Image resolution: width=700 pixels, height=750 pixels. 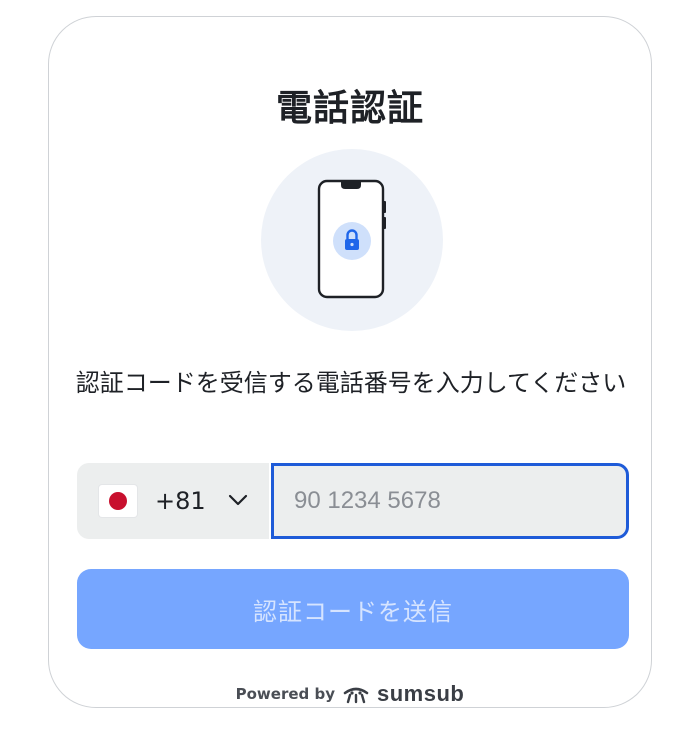 I want to click on chevron-down-icon, so click(x=238, y=500).